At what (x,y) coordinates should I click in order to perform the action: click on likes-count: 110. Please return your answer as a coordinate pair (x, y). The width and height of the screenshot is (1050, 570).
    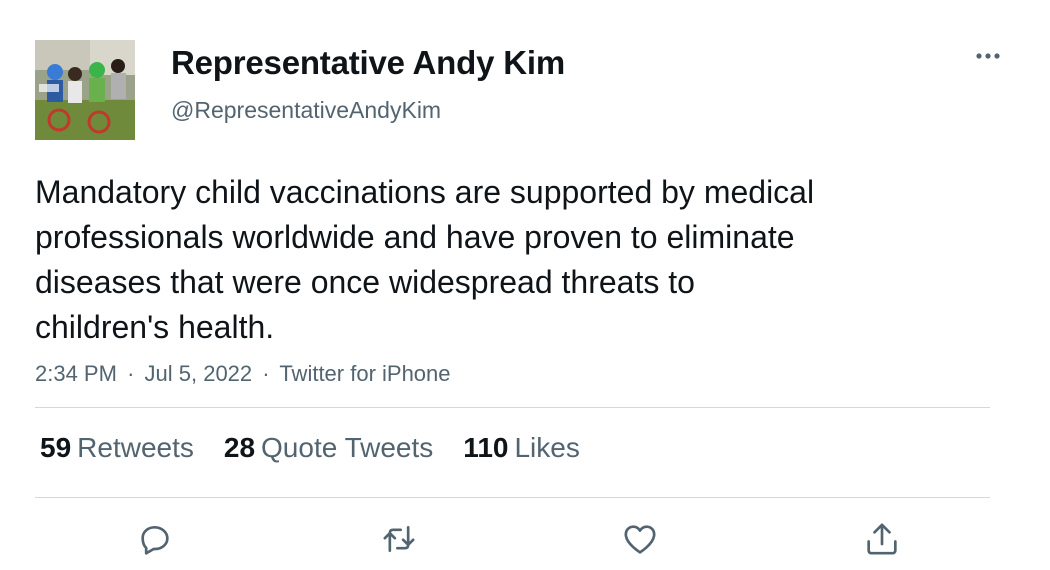
    Looking at the image, I should click on (486, 447).